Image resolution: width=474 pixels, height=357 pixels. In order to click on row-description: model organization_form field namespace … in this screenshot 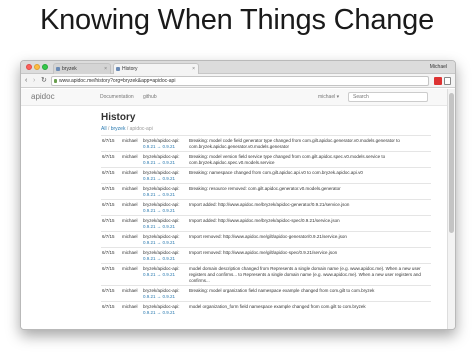, I will do `click(309, 309)`.